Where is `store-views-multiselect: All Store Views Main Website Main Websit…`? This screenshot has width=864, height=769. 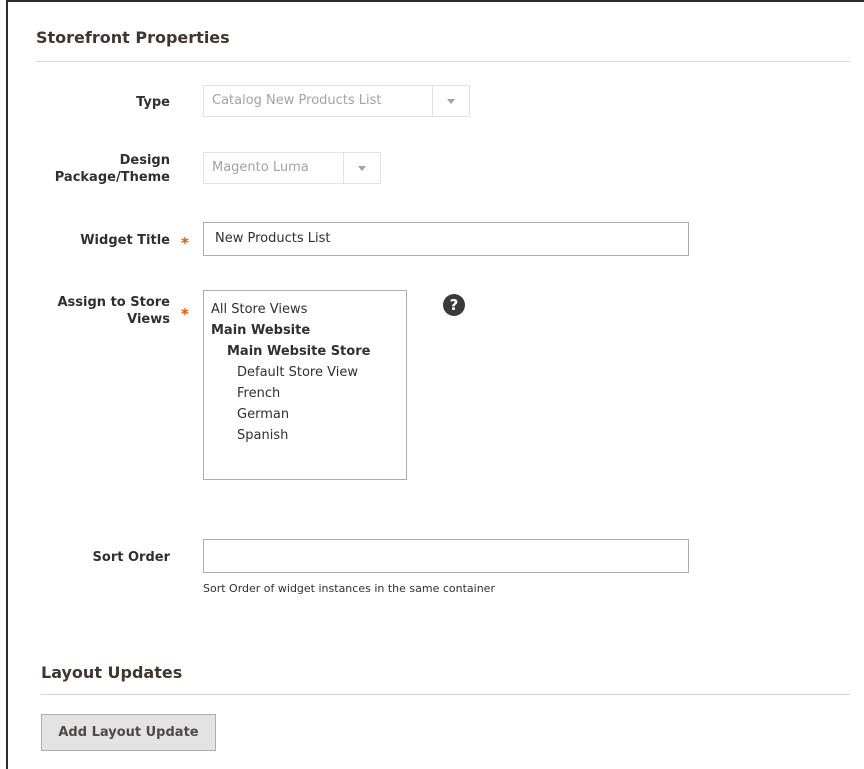 store-views-multiselect: All Store Views Main Website Main Websit… is located at coordinates (305, 385).